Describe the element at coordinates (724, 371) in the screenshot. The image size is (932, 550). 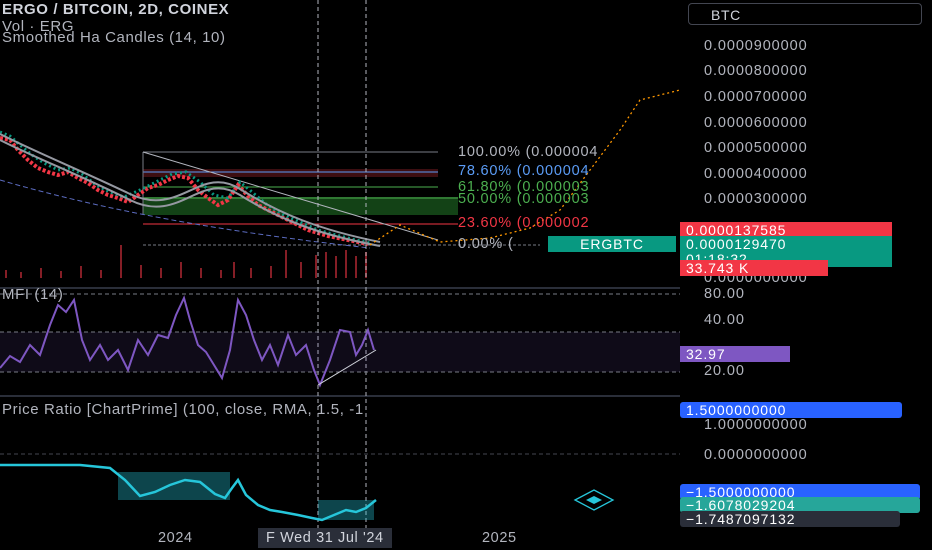
I see `mfi-axis-label: 20.00` at that location.